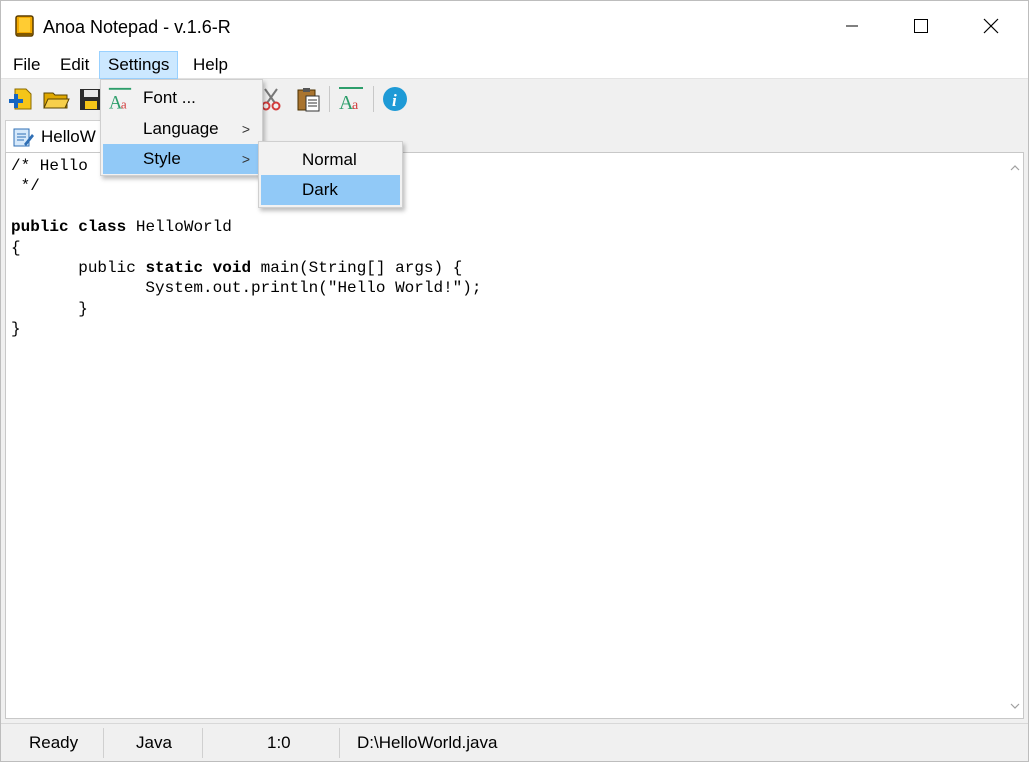  I want to click on status-bar: Ready Java 1:0 D:\HelloWorld.java, so click(514, 742).